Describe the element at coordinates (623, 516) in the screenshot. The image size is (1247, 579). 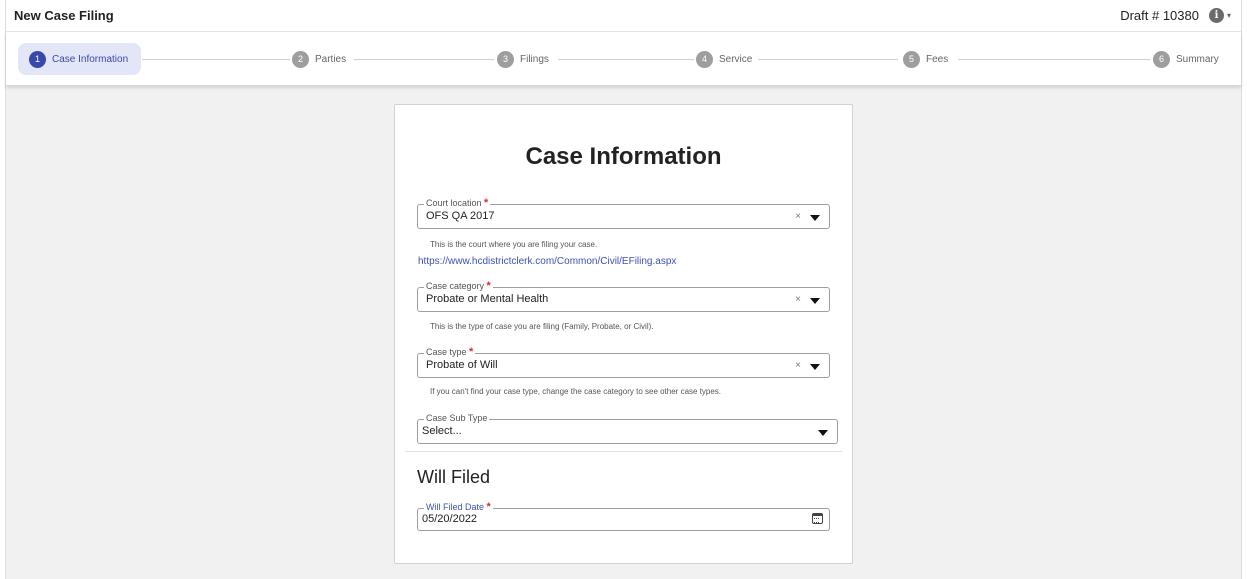
I see `will-filed-date-field: Will Filed Date * 05/20/2022` at that location.